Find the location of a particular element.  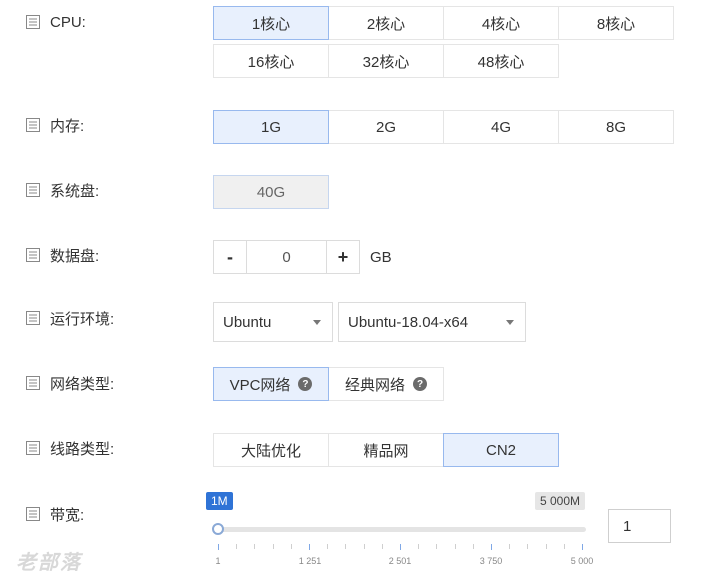

memory-option-4g: 4G is located at coordinates (501, 127).